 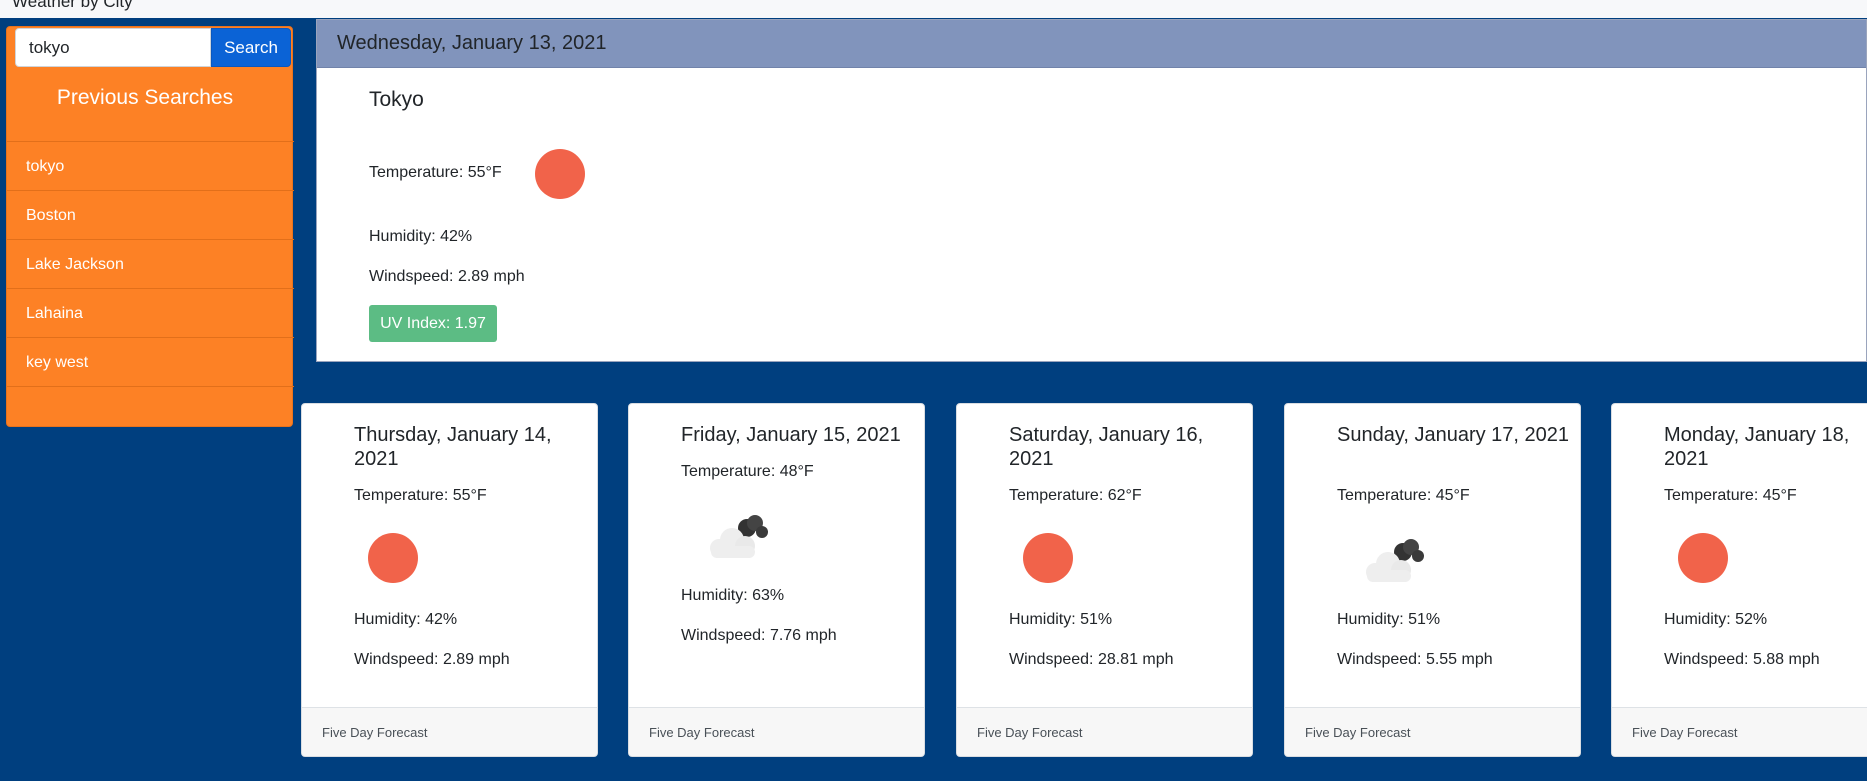 I want to click on previous-search-item: Lahaina, so click(x=150, y=312).